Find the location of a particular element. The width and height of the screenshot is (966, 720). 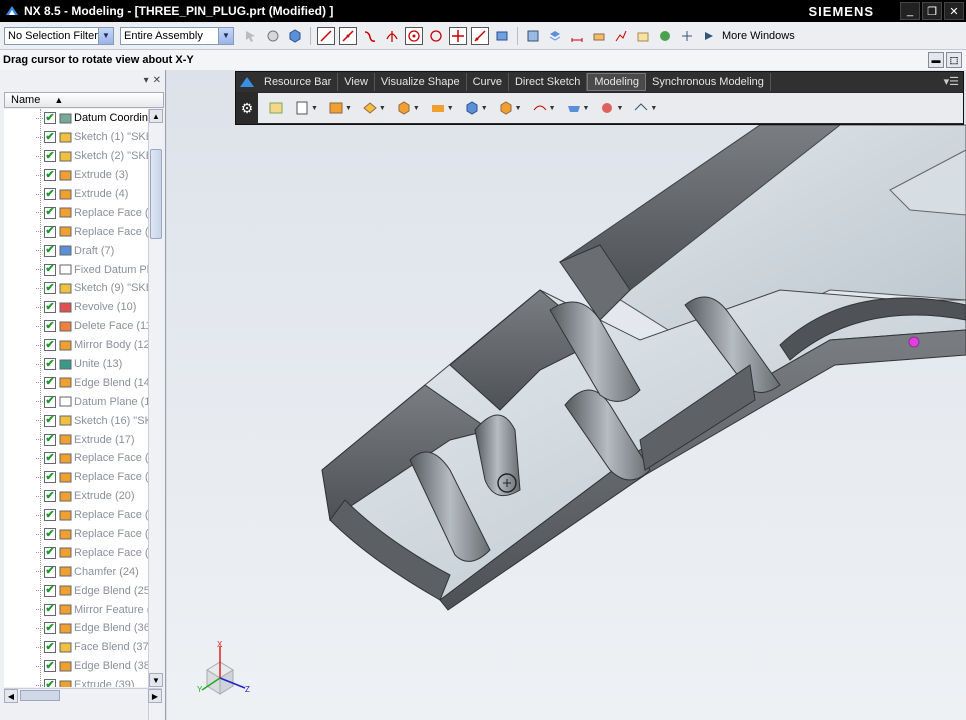

section-icon is located at coordinates (643, 36).